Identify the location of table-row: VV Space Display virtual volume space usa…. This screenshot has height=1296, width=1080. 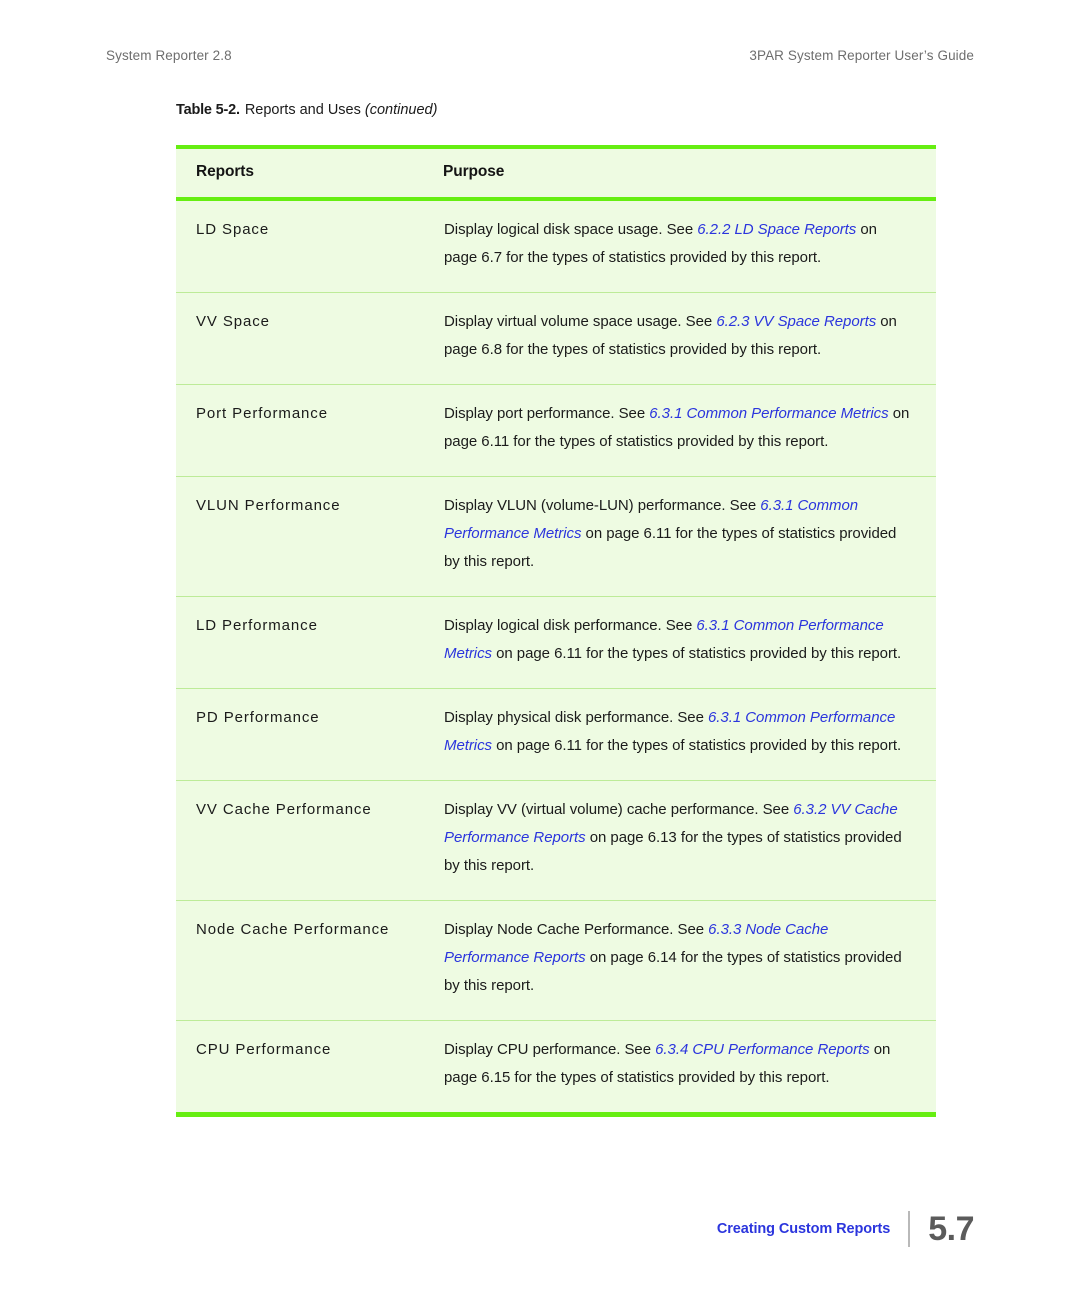
(556, 338).